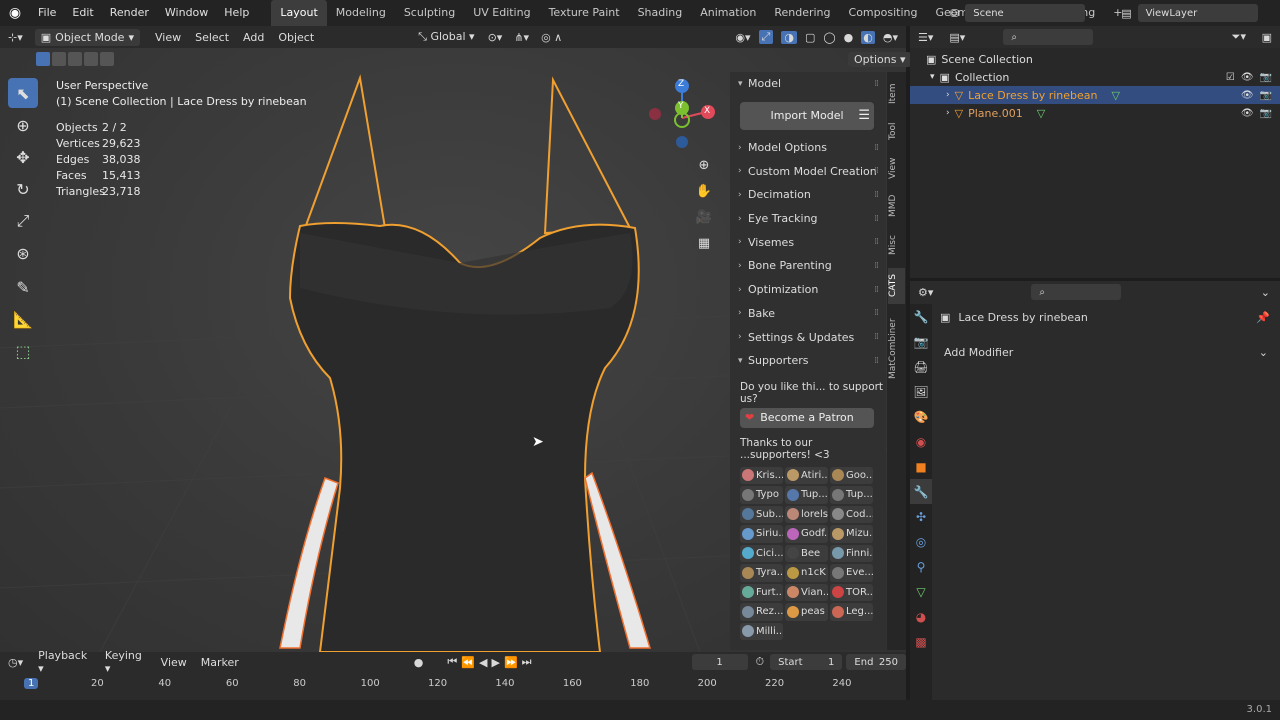 The height and width of the screenshot is (720, 1280). I want to click on measure-tool-icon: 📐, so click(23, 319).